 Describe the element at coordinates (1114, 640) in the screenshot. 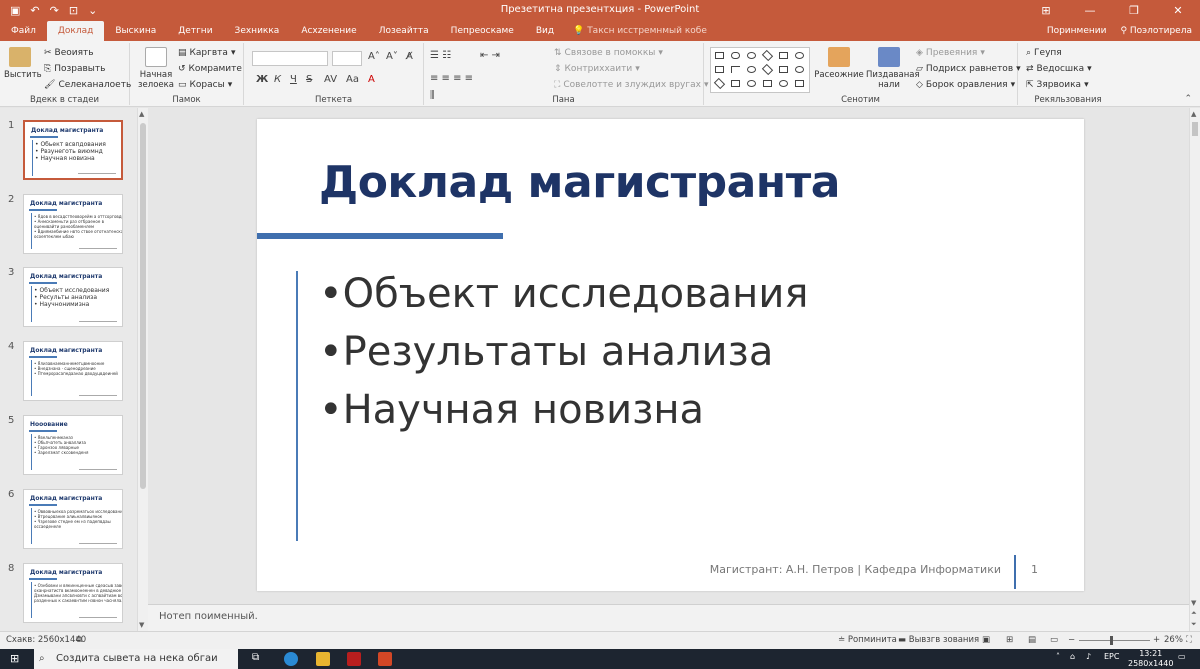

I see `zoom-slider` at that location.